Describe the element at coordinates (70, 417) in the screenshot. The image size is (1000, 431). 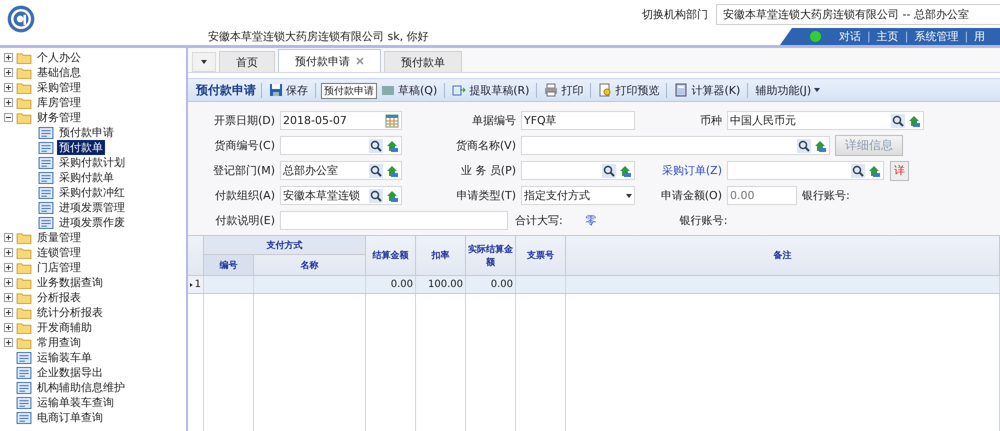
I see `tree-item: 电商订单查询` at that location.